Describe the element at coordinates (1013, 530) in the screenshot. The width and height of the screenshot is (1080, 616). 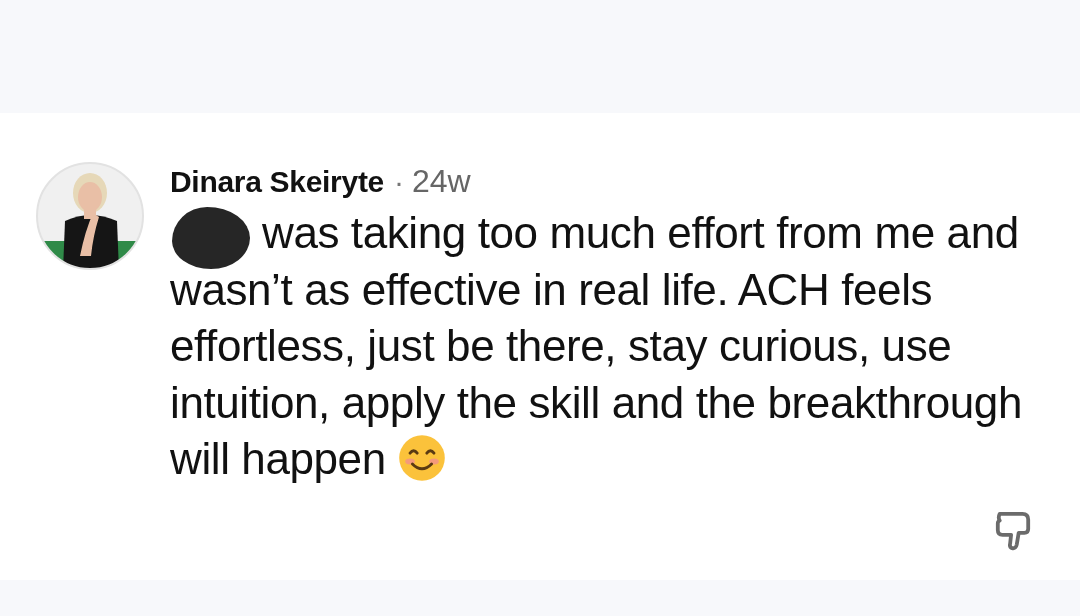
I see `thumbs-down-icon` at that location.